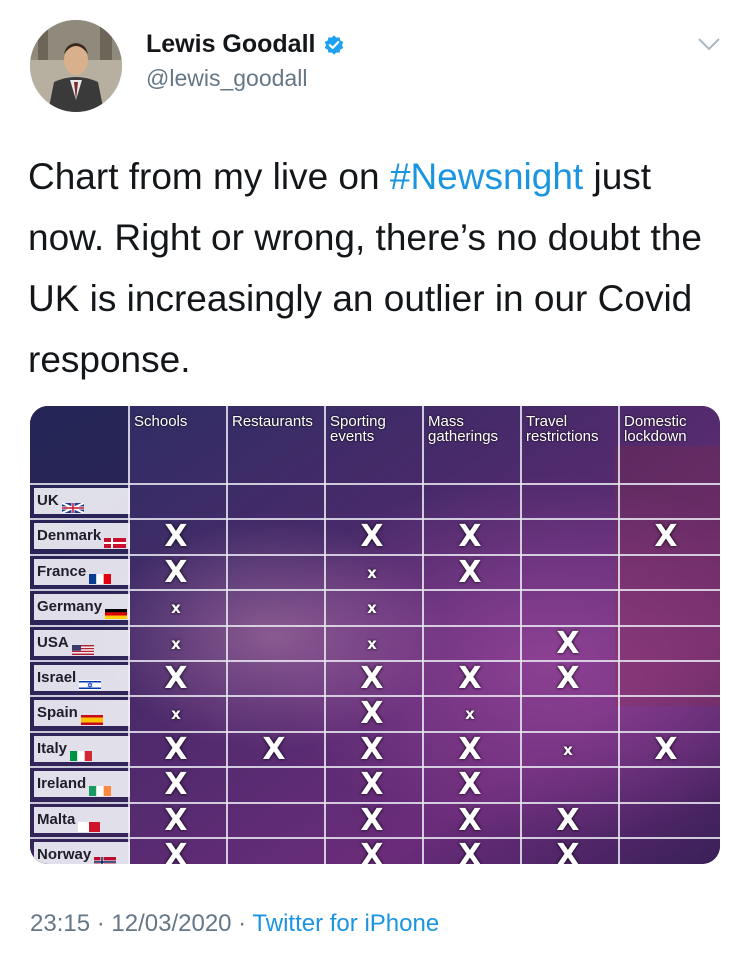 This screenshot has height=958, width=750. Describe the element at coordinates (245, 78) in the screenshot. I see `author-handle: @lewis_goodall` at that location.